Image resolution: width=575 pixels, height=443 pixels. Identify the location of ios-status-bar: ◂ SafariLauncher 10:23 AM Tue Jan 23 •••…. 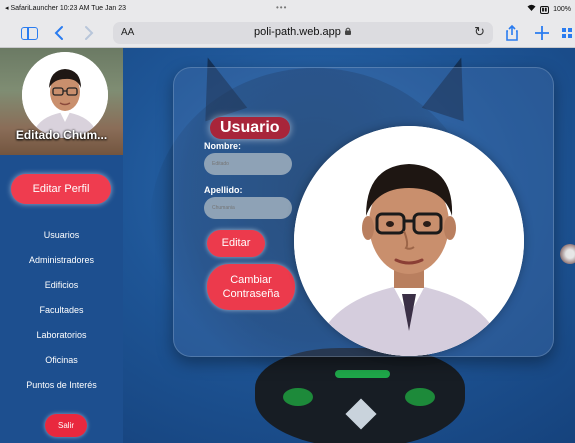
(287, 8).